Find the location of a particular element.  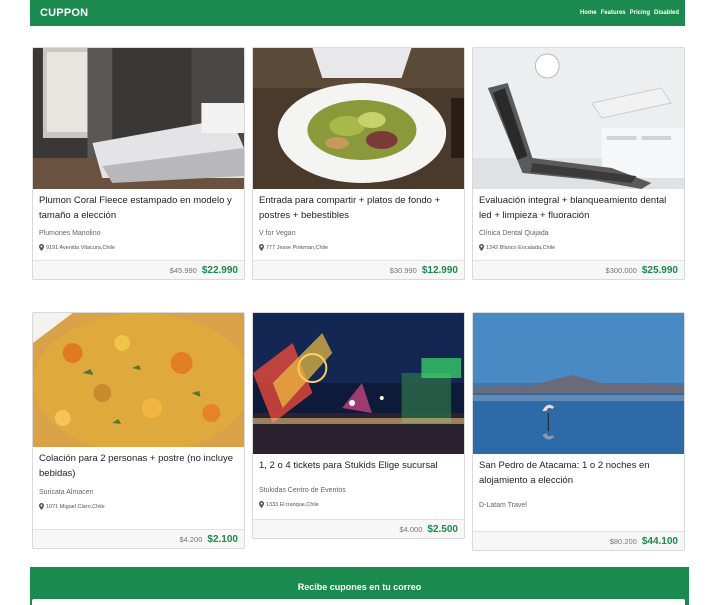

price-footer: $45.990 $22.990 is located at coordinates (138, 269).